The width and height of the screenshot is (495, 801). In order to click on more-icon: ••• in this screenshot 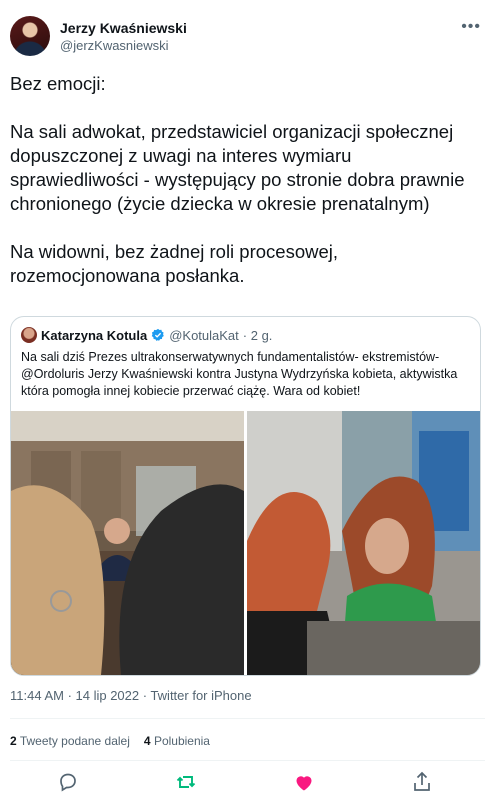, I will do `click(471, 27)`.